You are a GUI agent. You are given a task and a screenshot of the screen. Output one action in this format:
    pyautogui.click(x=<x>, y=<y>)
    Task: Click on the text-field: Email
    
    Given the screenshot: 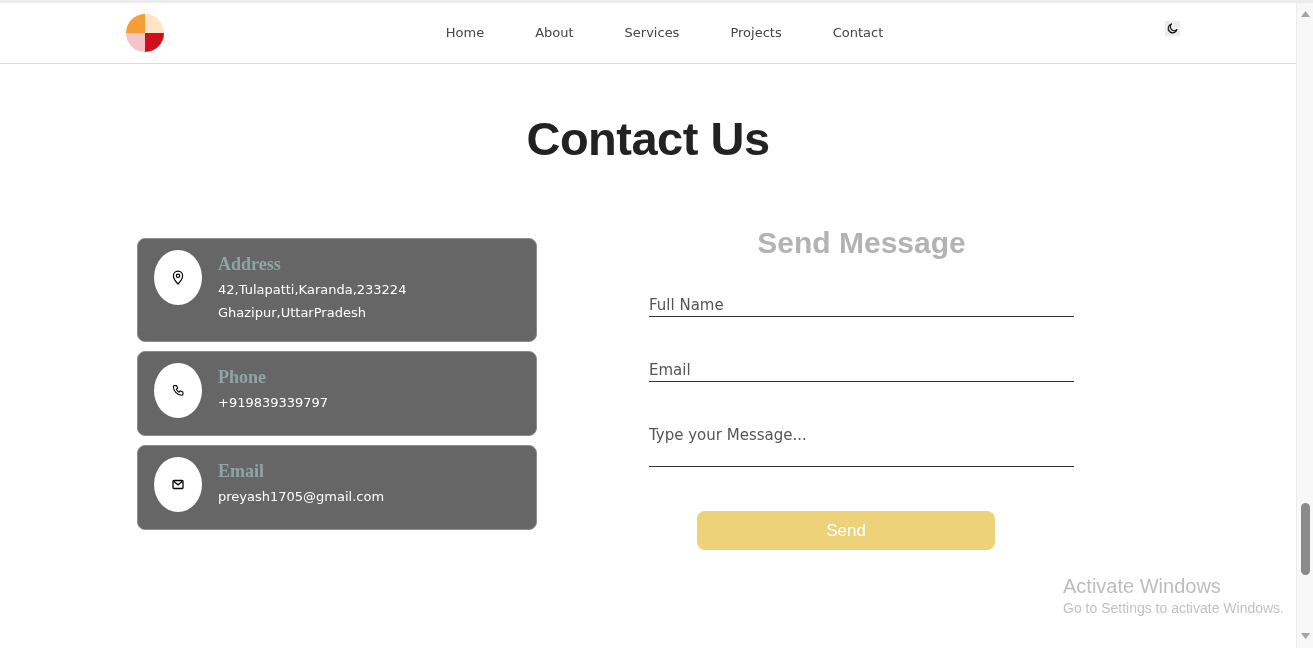 What is the action you would take?
    pyautogui.click(x=861, y=370)
    